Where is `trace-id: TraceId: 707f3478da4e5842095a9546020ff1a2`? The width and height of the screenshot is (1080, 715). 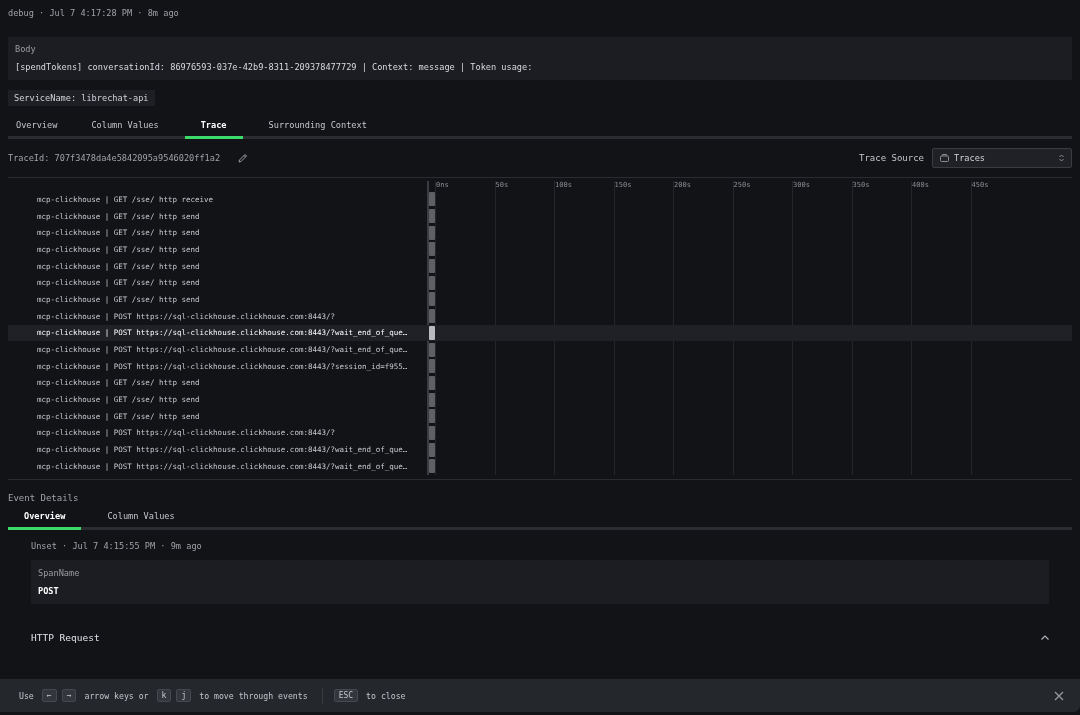 trace-id: TraceId: 707f3478da4e5842095a9546020ff1a2 is located at coordinates (114, 158).